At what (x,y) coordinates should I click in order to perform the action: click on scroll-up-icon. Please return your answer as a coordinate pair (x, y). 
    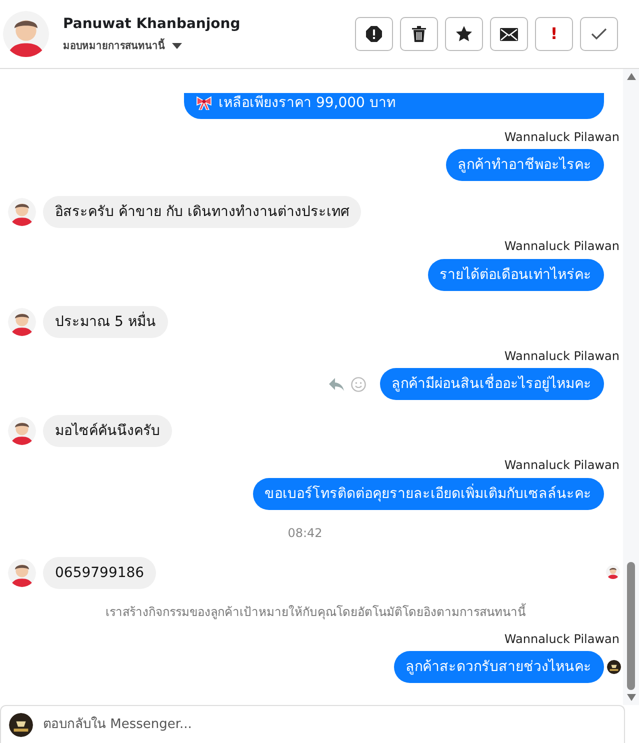
    Looking at the image, I should click on (631, 76).